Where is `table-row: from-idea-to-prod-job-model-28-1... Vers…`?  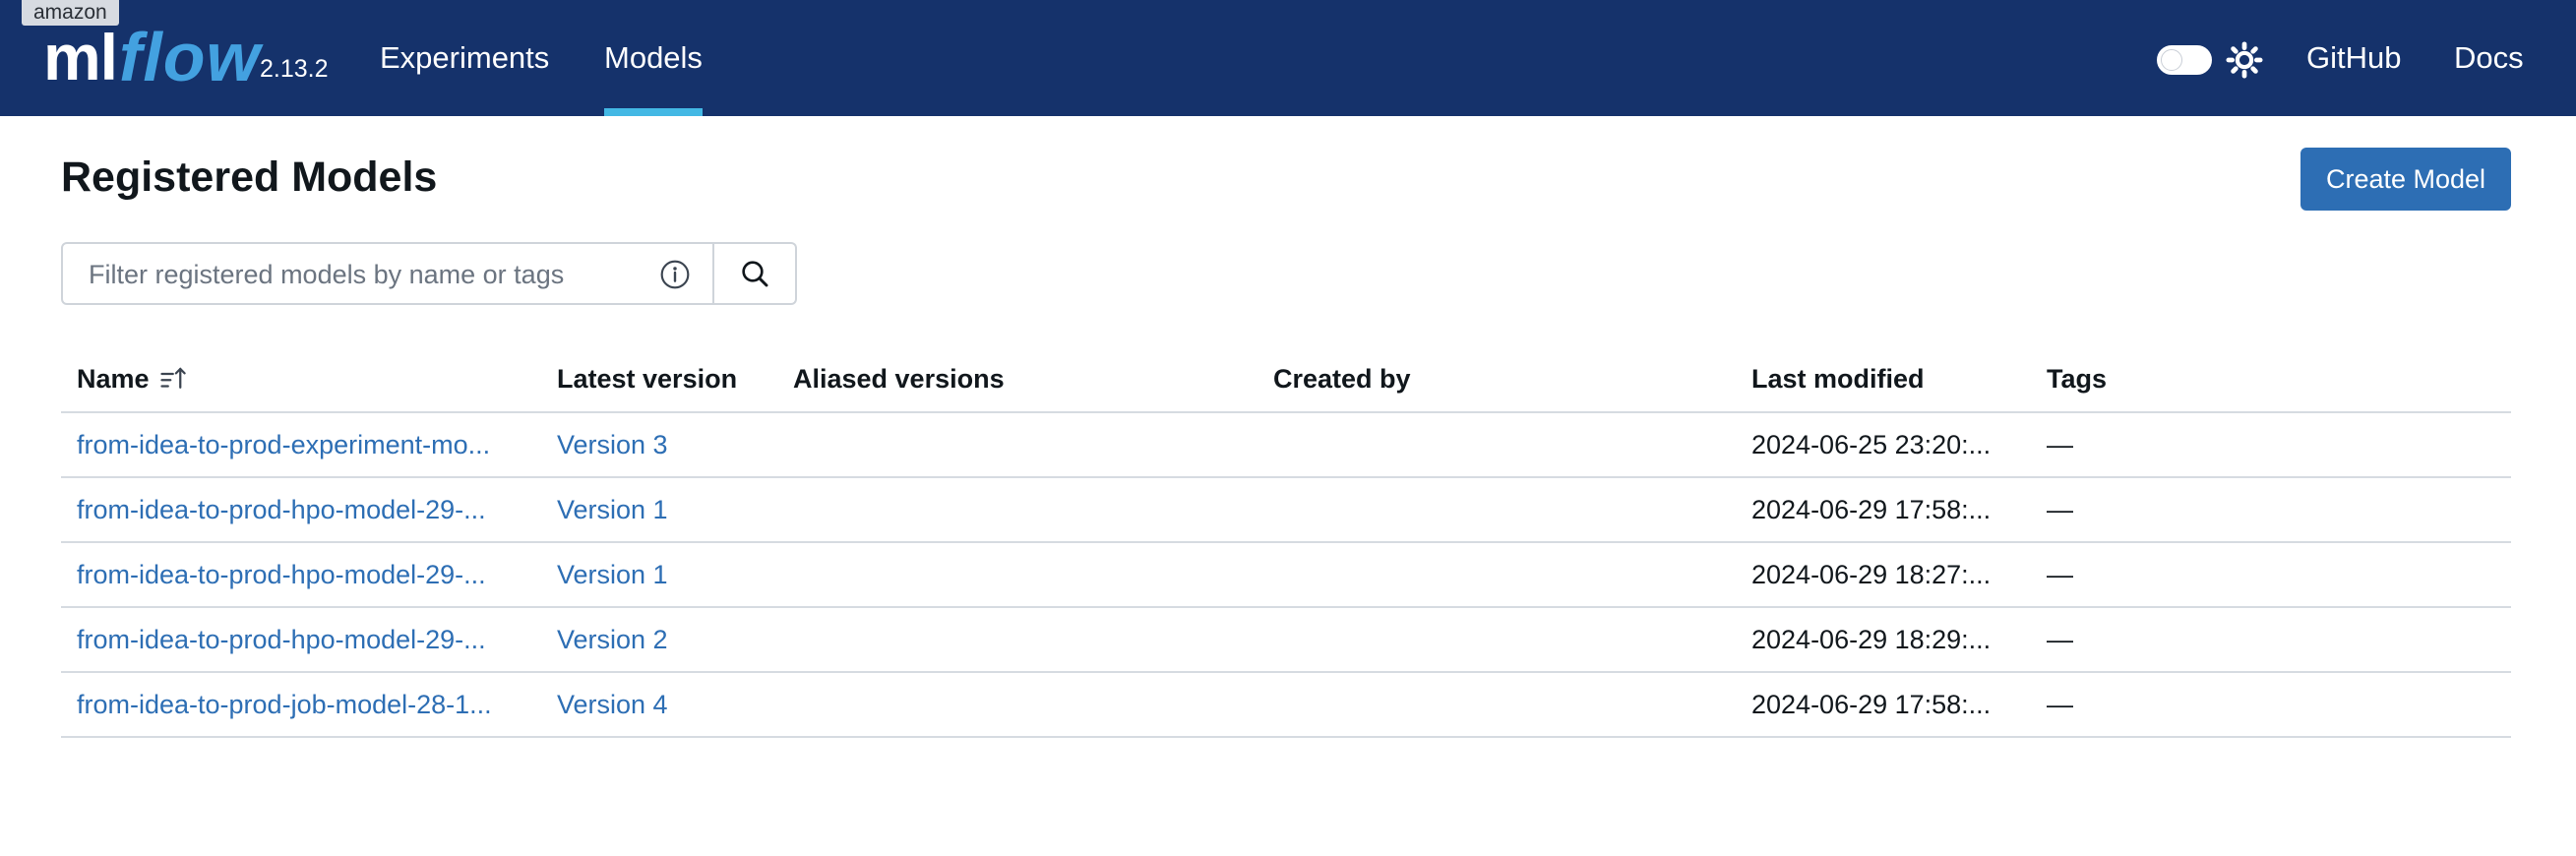 table-row: from-idea-to-prod-job-model-28-1... Vers… is located at coordinates (1286, 706).